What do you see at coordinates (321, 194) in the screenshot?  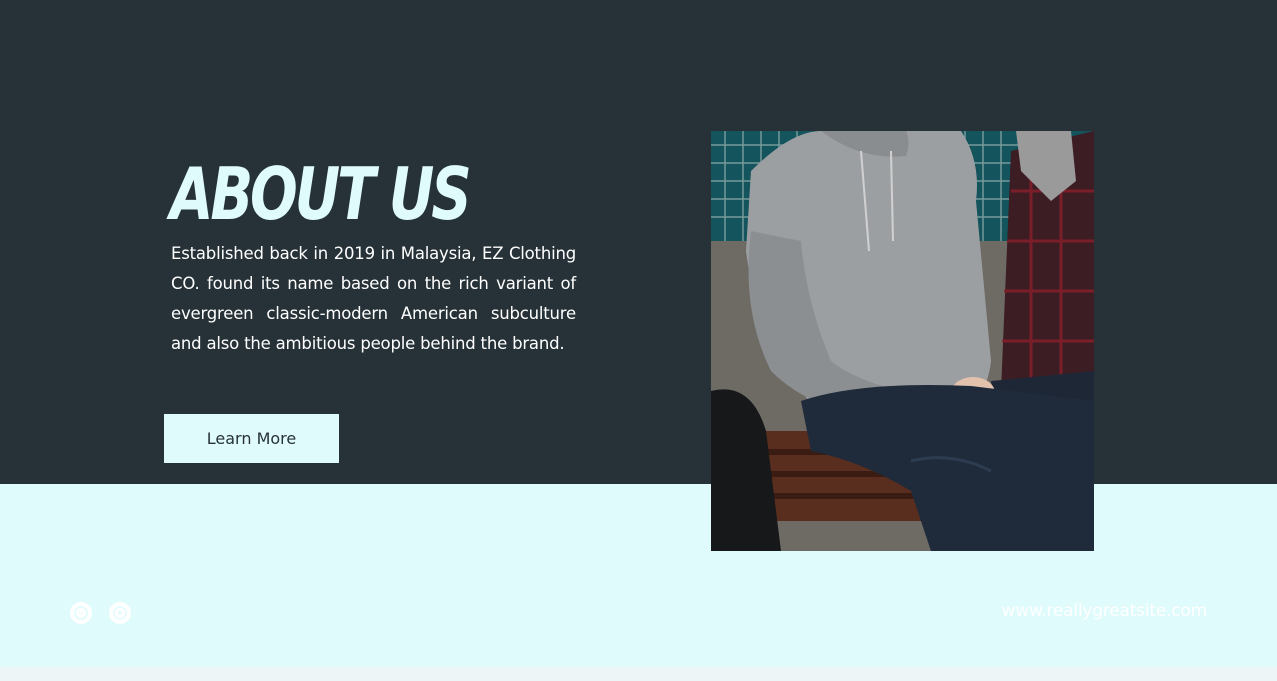 I see `page-title: ABOUT US` at bounding box center [321, 194].